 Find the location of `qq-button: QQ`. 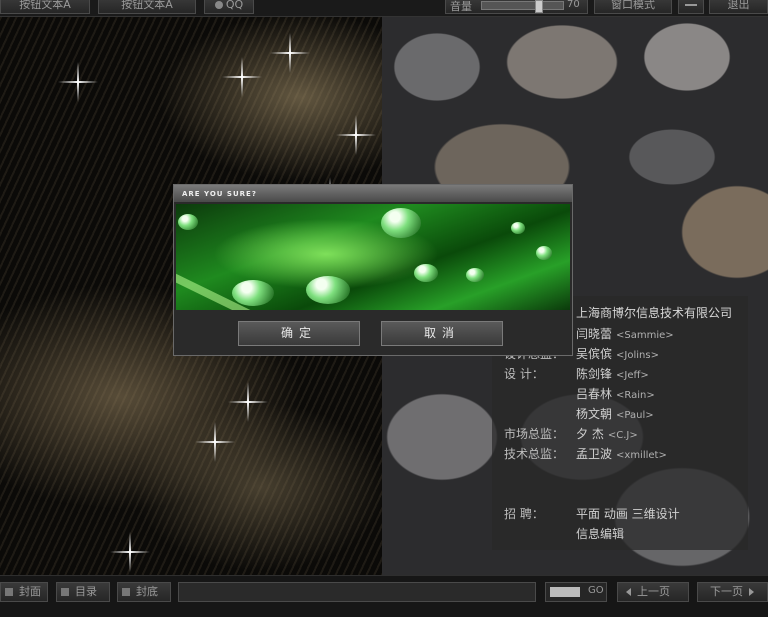

qq-button: QQ is located at coordinates (229, 7).